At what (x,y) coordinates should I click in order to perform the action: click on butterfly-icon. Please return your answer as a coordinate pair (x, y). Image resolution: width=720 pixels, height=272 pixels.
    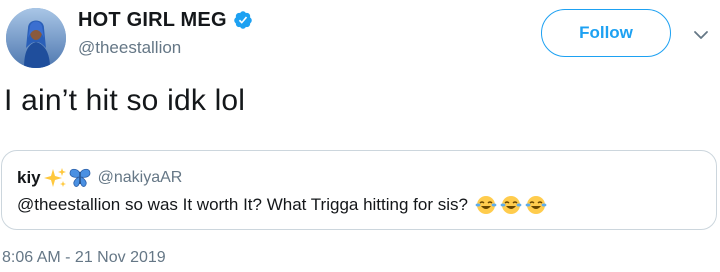
    Looking at the image, I should click on (80, 177).